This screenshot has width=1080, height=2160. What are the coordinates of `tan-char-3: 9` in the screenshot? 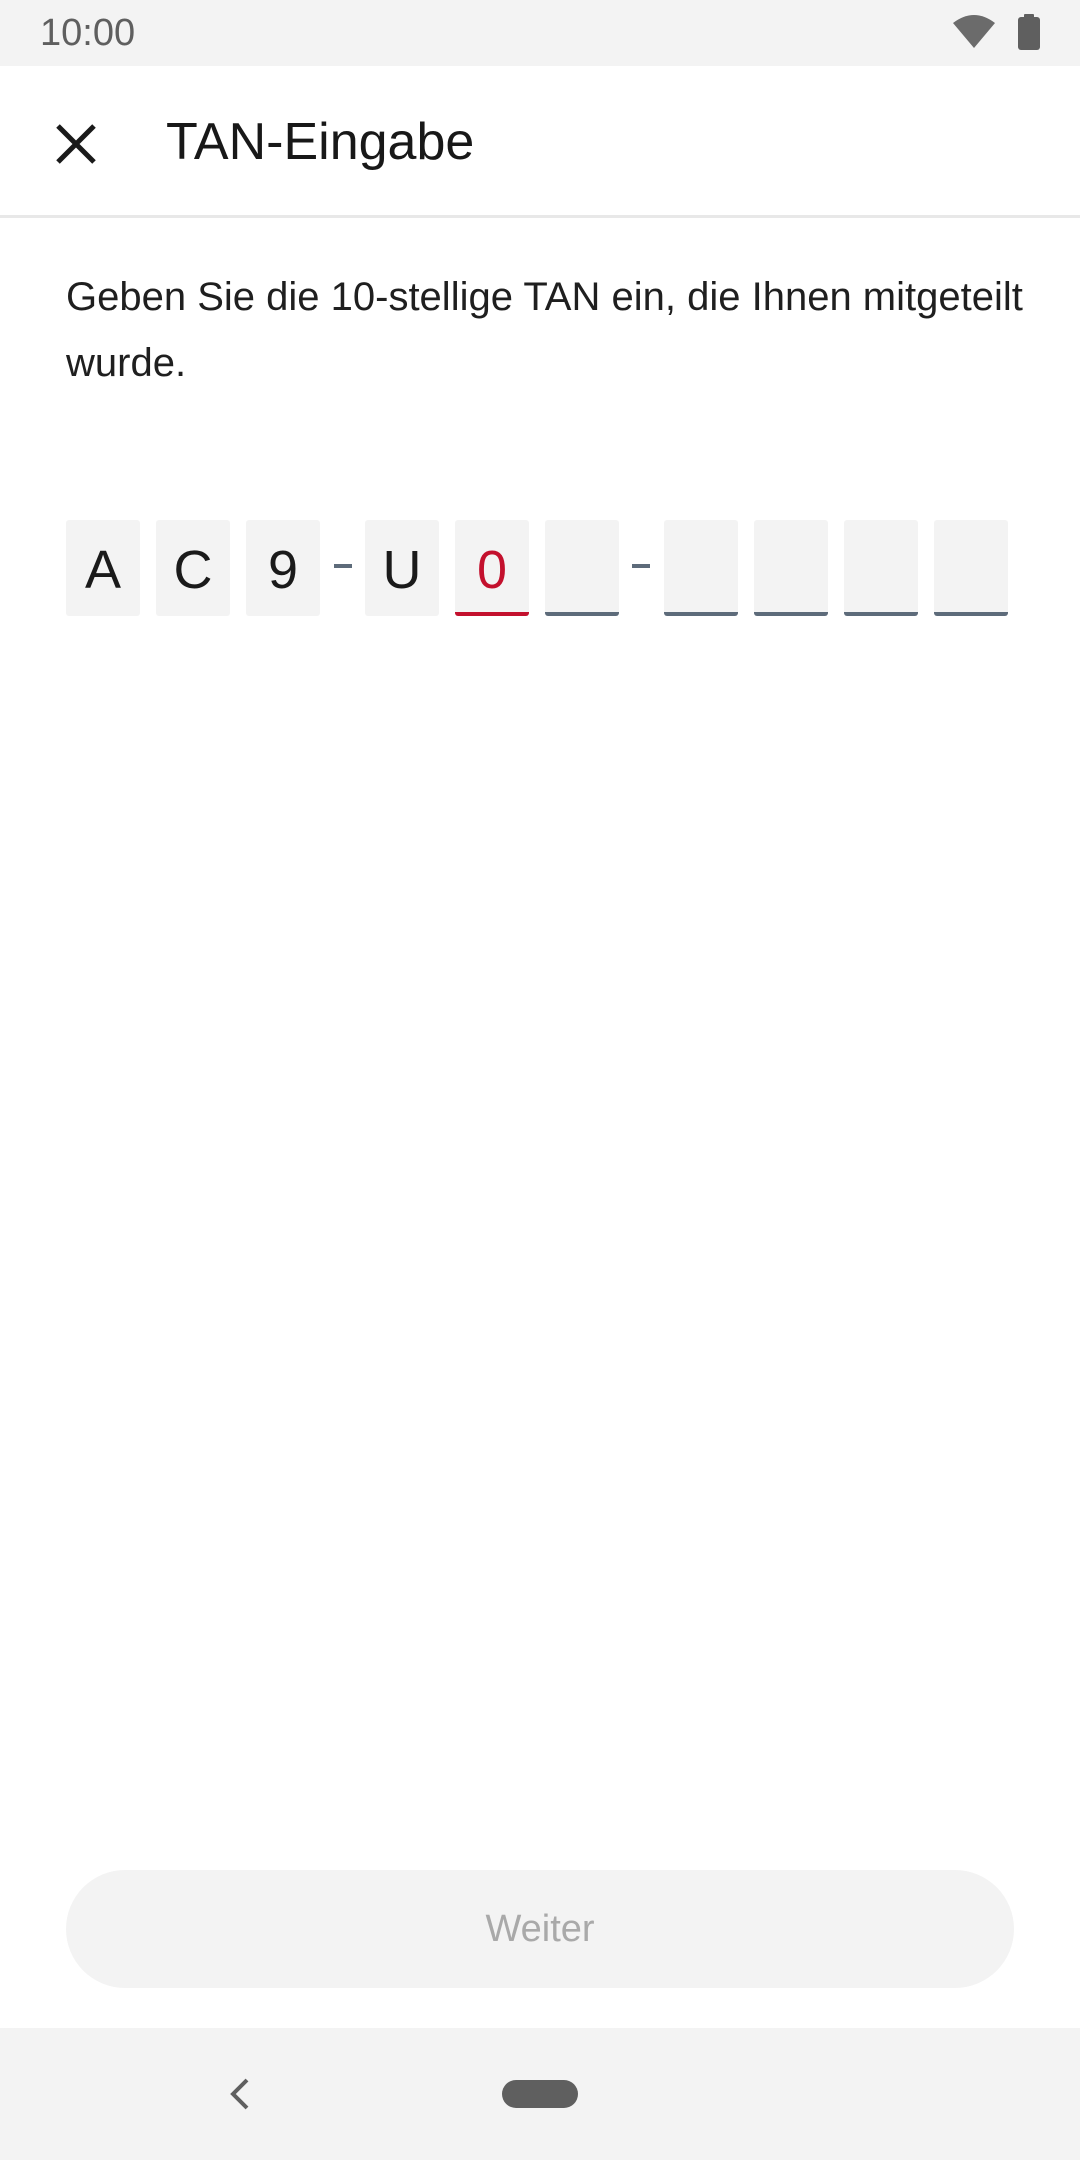 It's located at (283, 568).